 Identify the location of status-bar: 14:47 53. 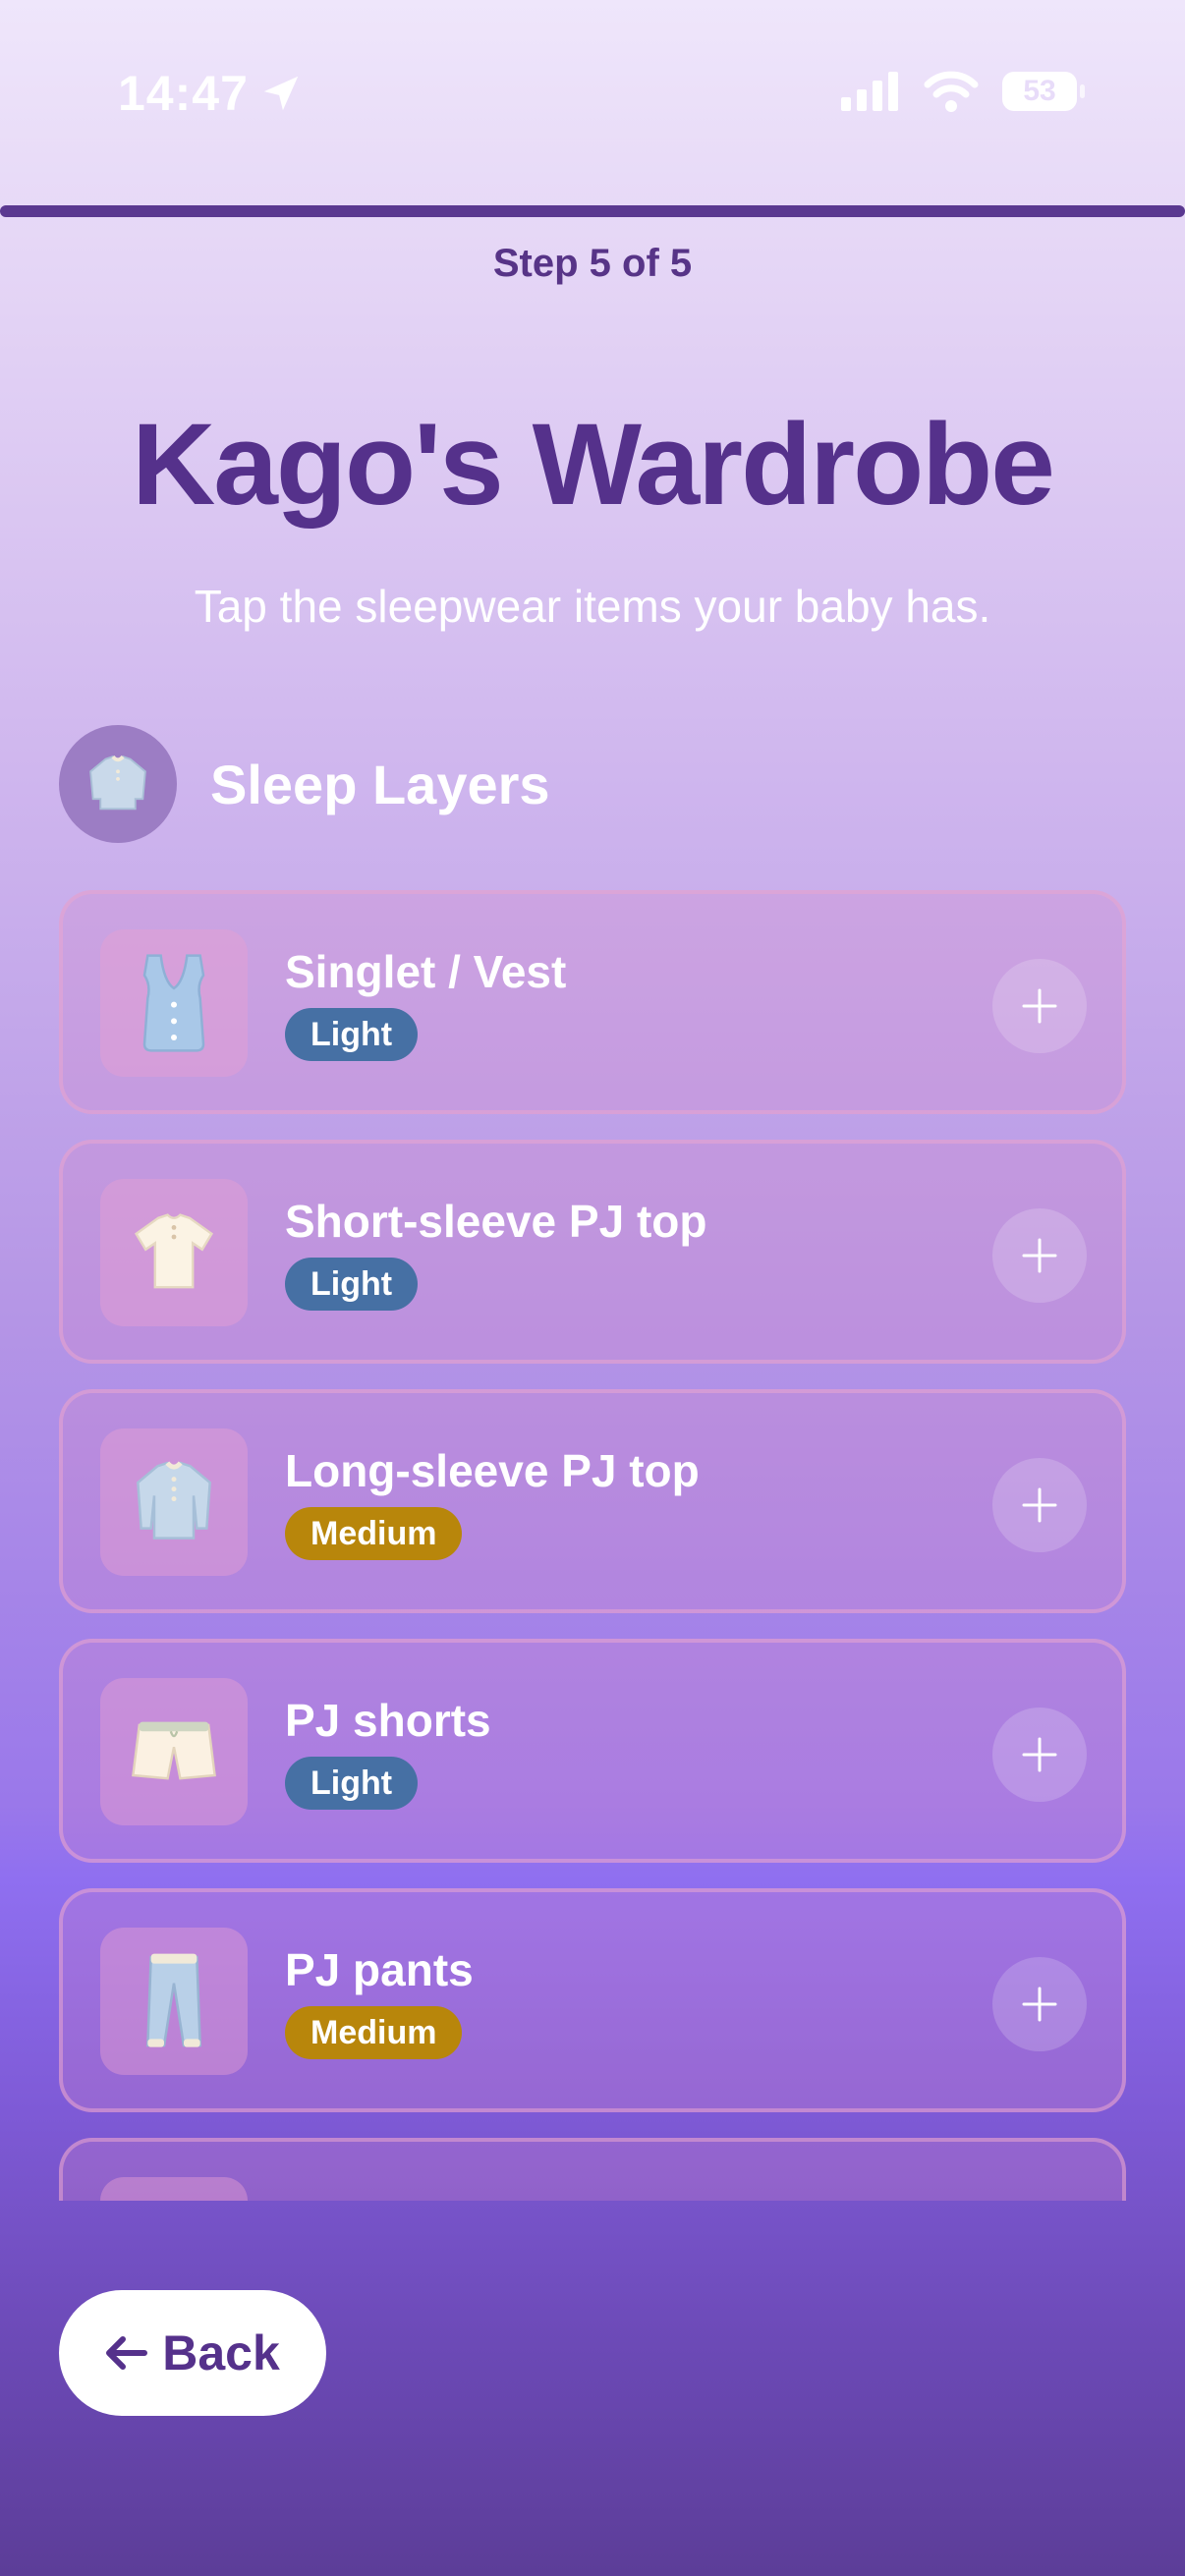
(592, 98).